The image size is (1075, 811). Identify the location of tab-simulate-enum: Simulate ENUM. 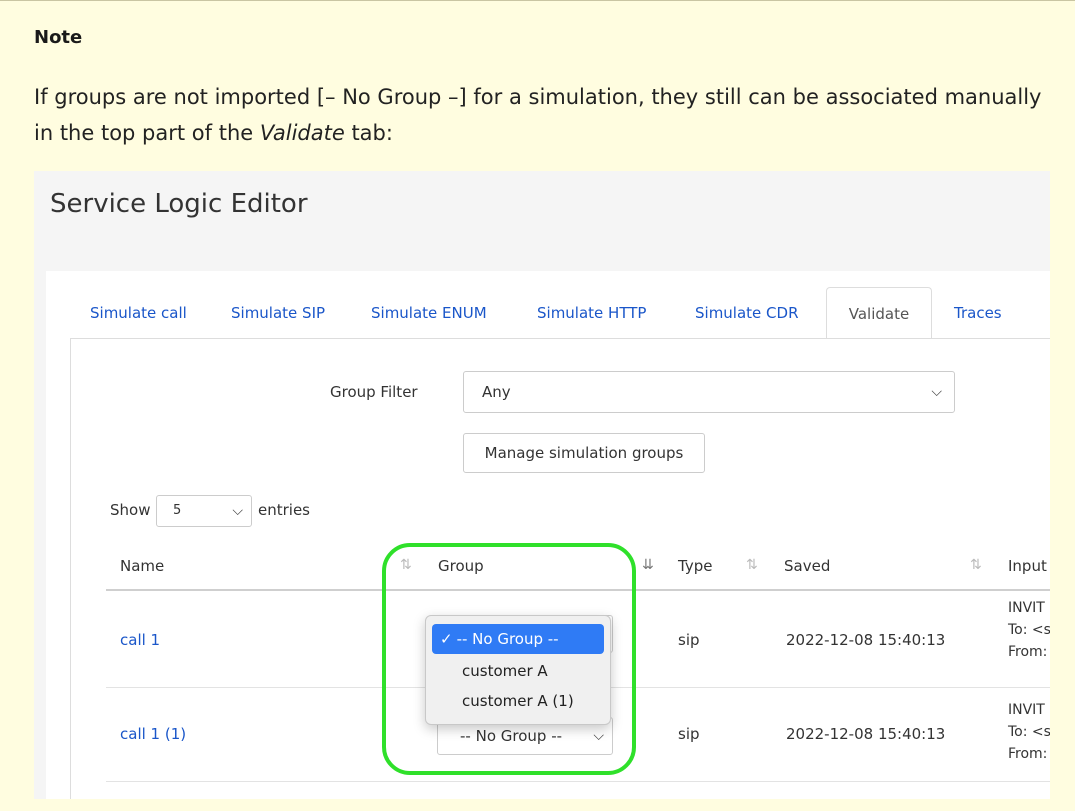
(429, 313).